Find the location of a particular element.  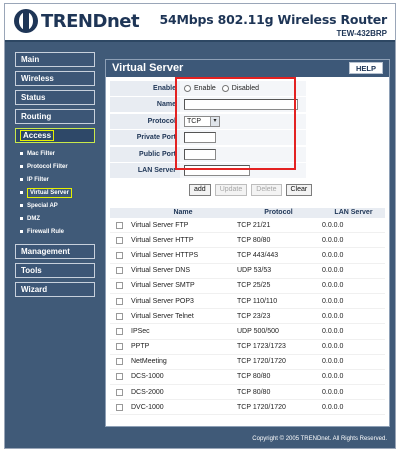

disabled-radio is located at coordinates (225, 88).